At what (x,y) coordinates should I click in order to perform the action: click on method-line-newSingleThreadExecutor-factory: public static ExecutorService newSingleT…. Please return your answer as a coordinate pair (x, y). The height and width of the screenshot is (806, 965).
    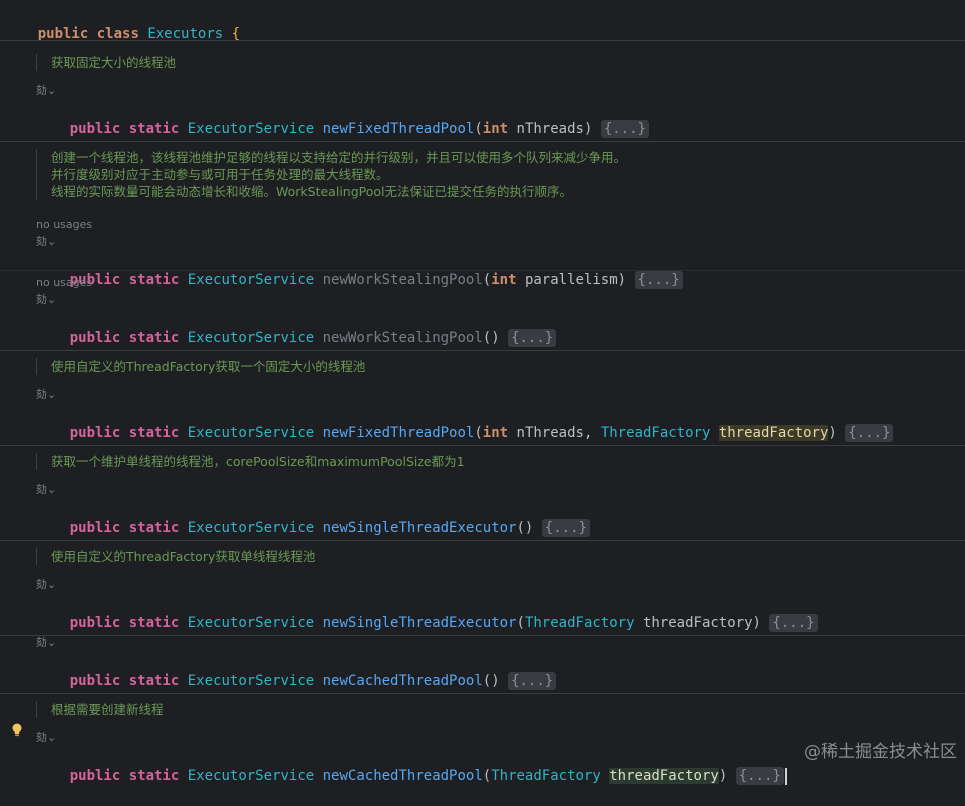
    Looking at the image, I should click on (427, 612).